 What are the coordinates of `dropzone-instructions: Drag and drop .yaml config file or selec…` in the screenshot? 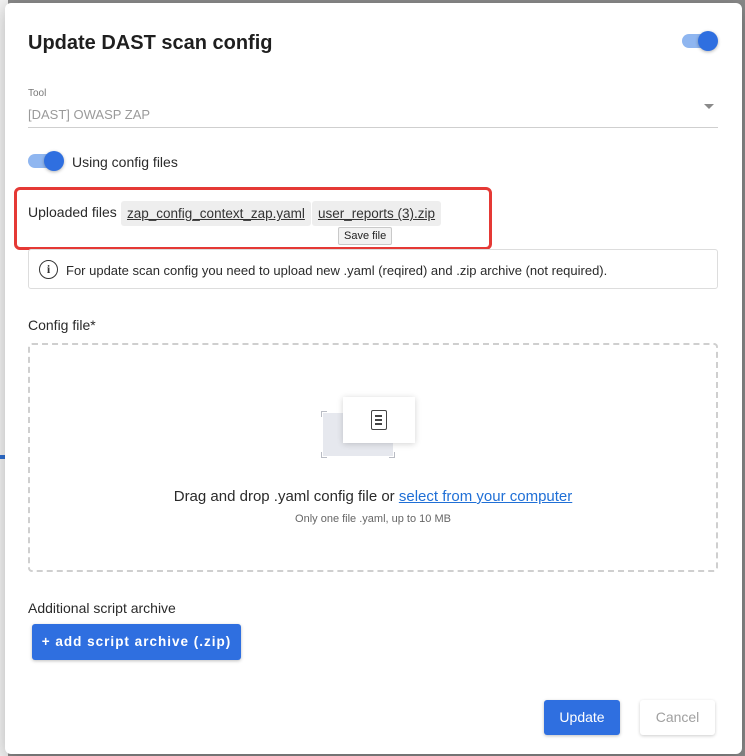 It's located at (373, 496).